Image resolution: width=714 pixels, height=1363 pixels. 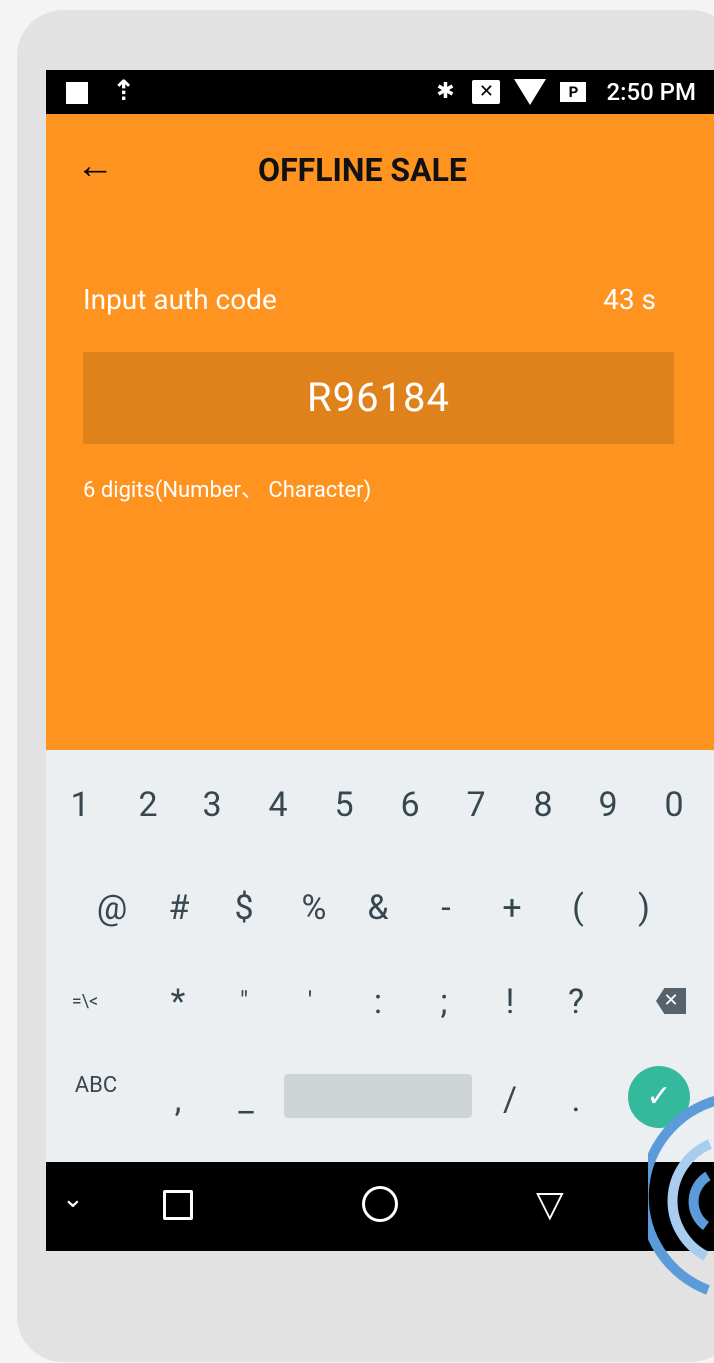 What do you see at coordinates (530, 92) in the screenshot?
I see `wifi-icon` at bounding box center [530, 92].